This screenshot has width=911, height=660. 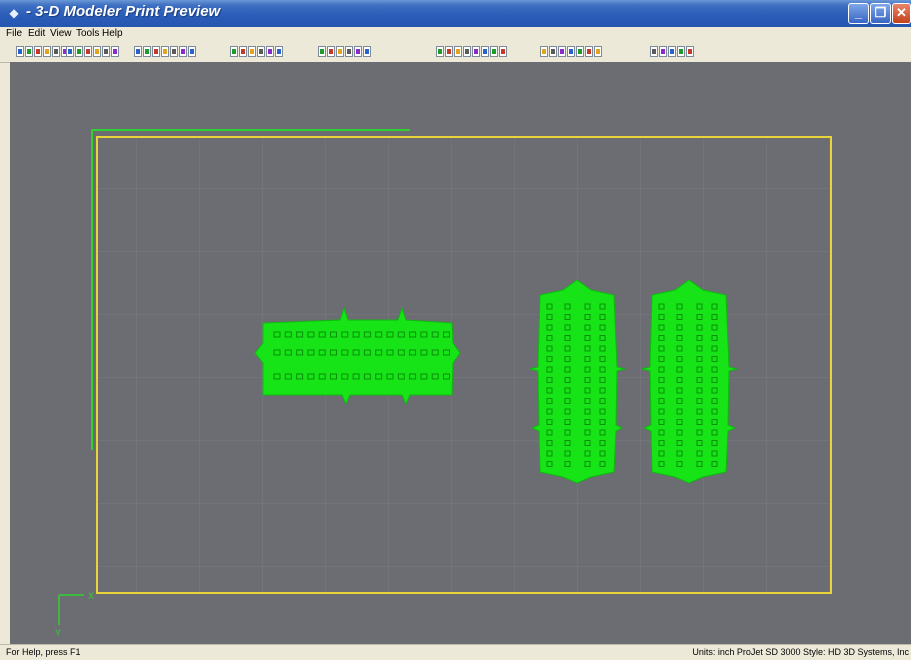 I want to click on move-icon, so click(x=165, y=51).